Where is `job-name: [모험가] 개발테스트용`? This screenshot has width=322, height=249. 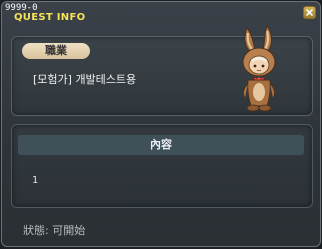 job-name: [모험가] 개발테스트용 is located at coordinates (85, 79).